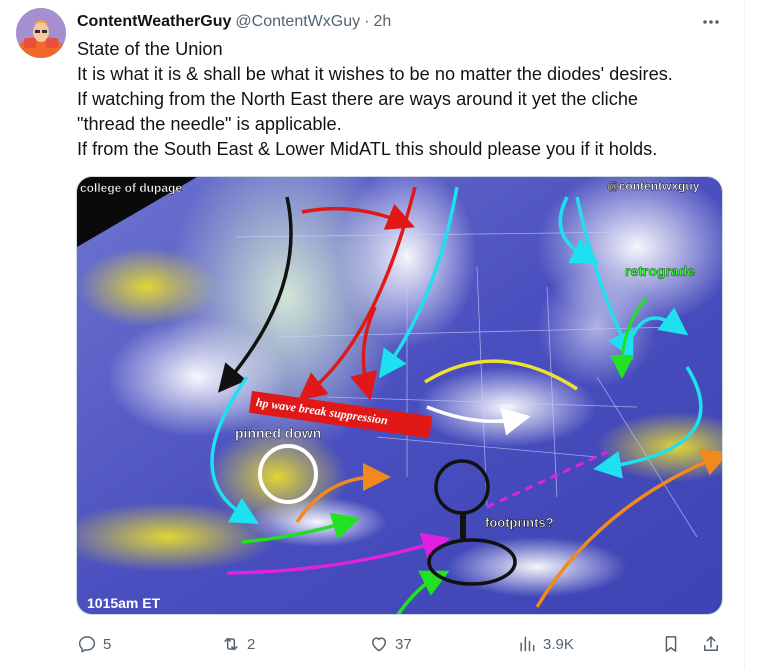 This screenshot has height=669, width=757. What do you see at coordinates (131, 188) in the screenshot?
I see `watermark-left: college of dupage` at bounding box center [131, 188].